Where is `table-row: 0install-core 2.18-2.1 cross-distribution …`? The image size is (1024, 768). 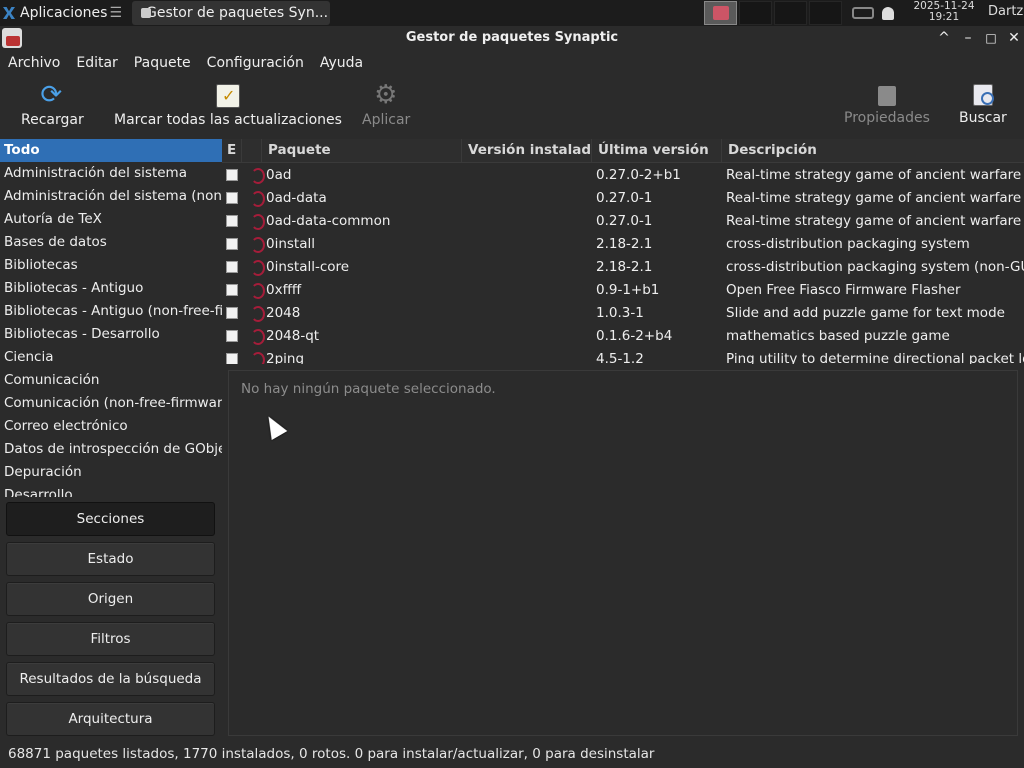
table-row: 0install-core 2.18-2.1 cross-distribution … is located at coordinates (623, 266).